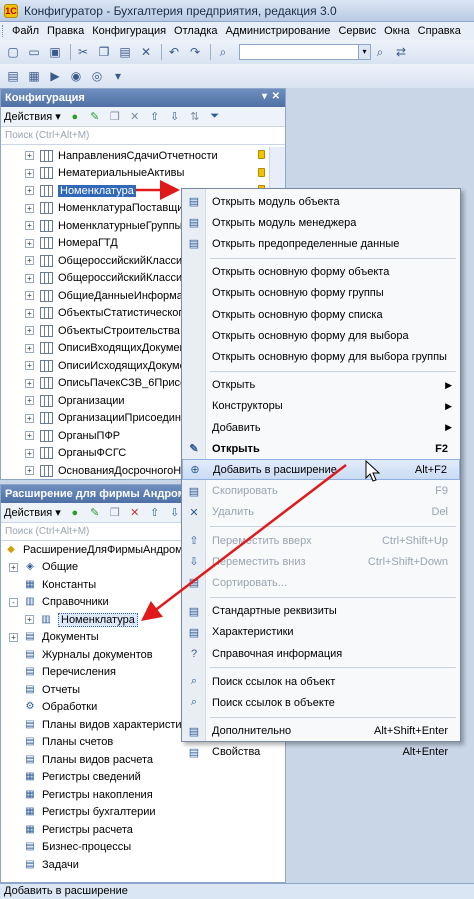  Describe the element at coordinates (321, 385) in the screenshot. I see `context-menu-item: Открыть ▶` at that location.